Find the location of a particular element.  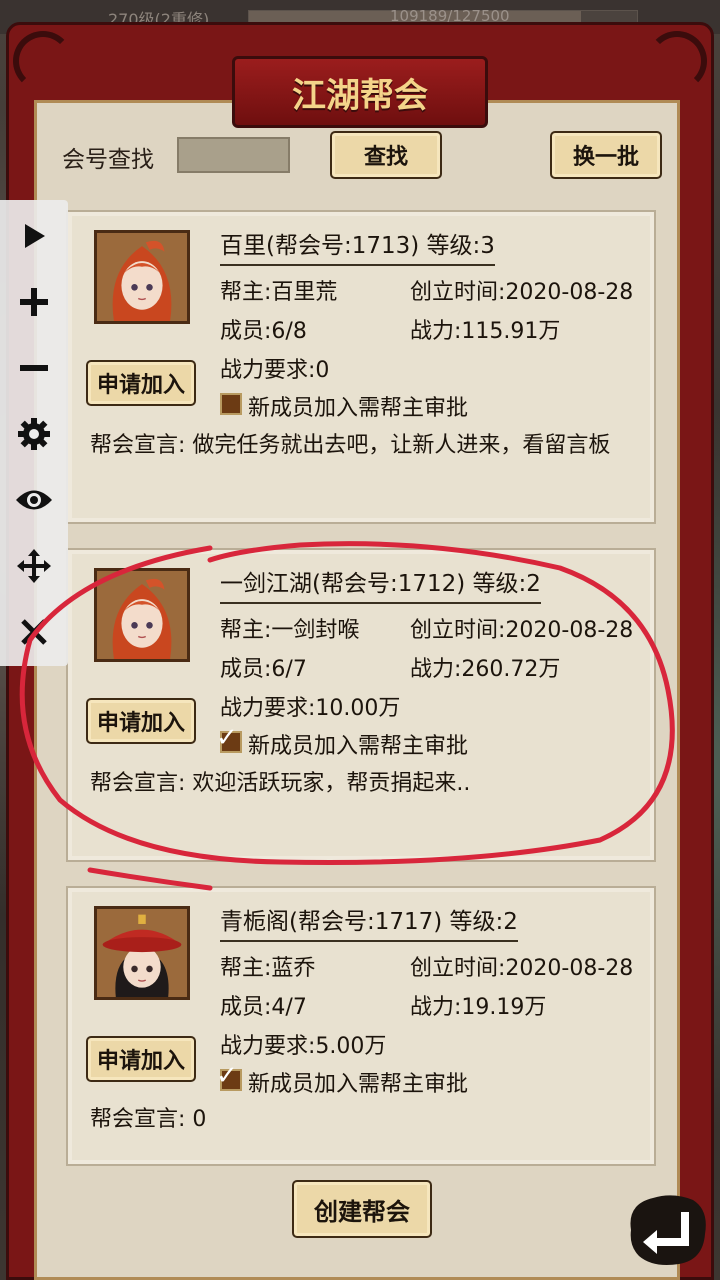

frame-ornament-left is located at coordinates (43, 61).